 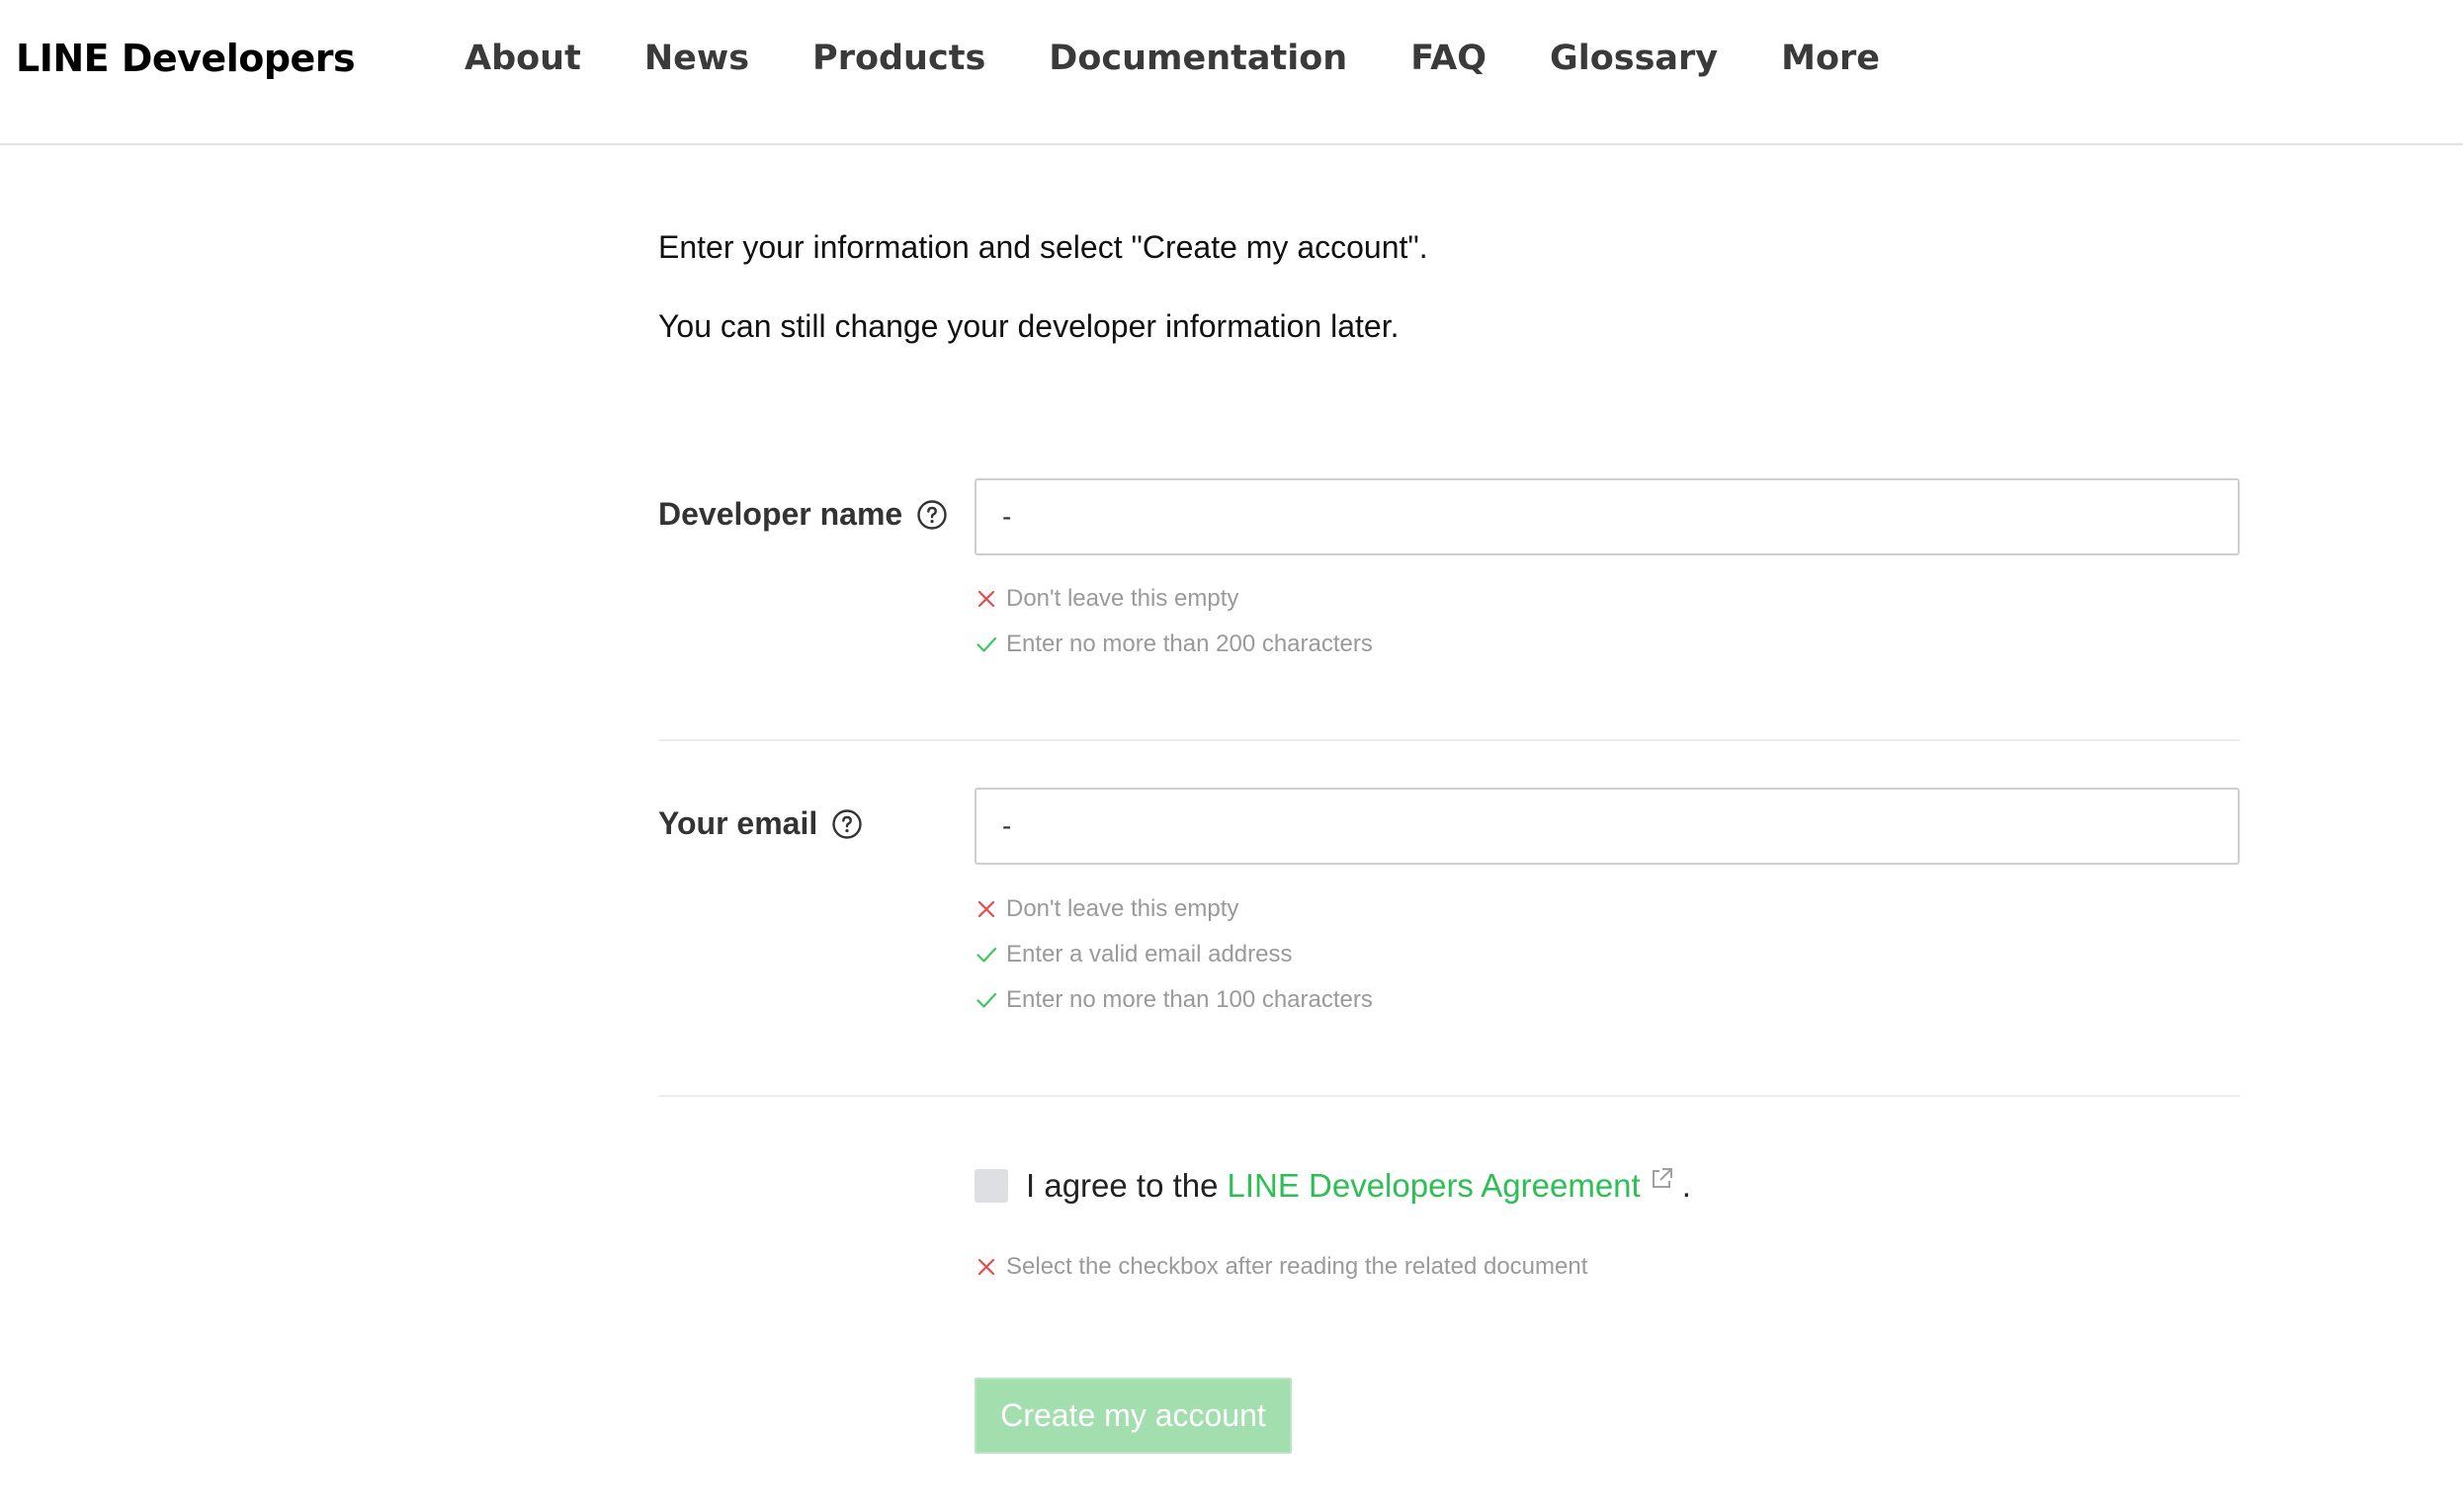 I want to click on nav-faq: FAQ, so click(x=1448, y=58).